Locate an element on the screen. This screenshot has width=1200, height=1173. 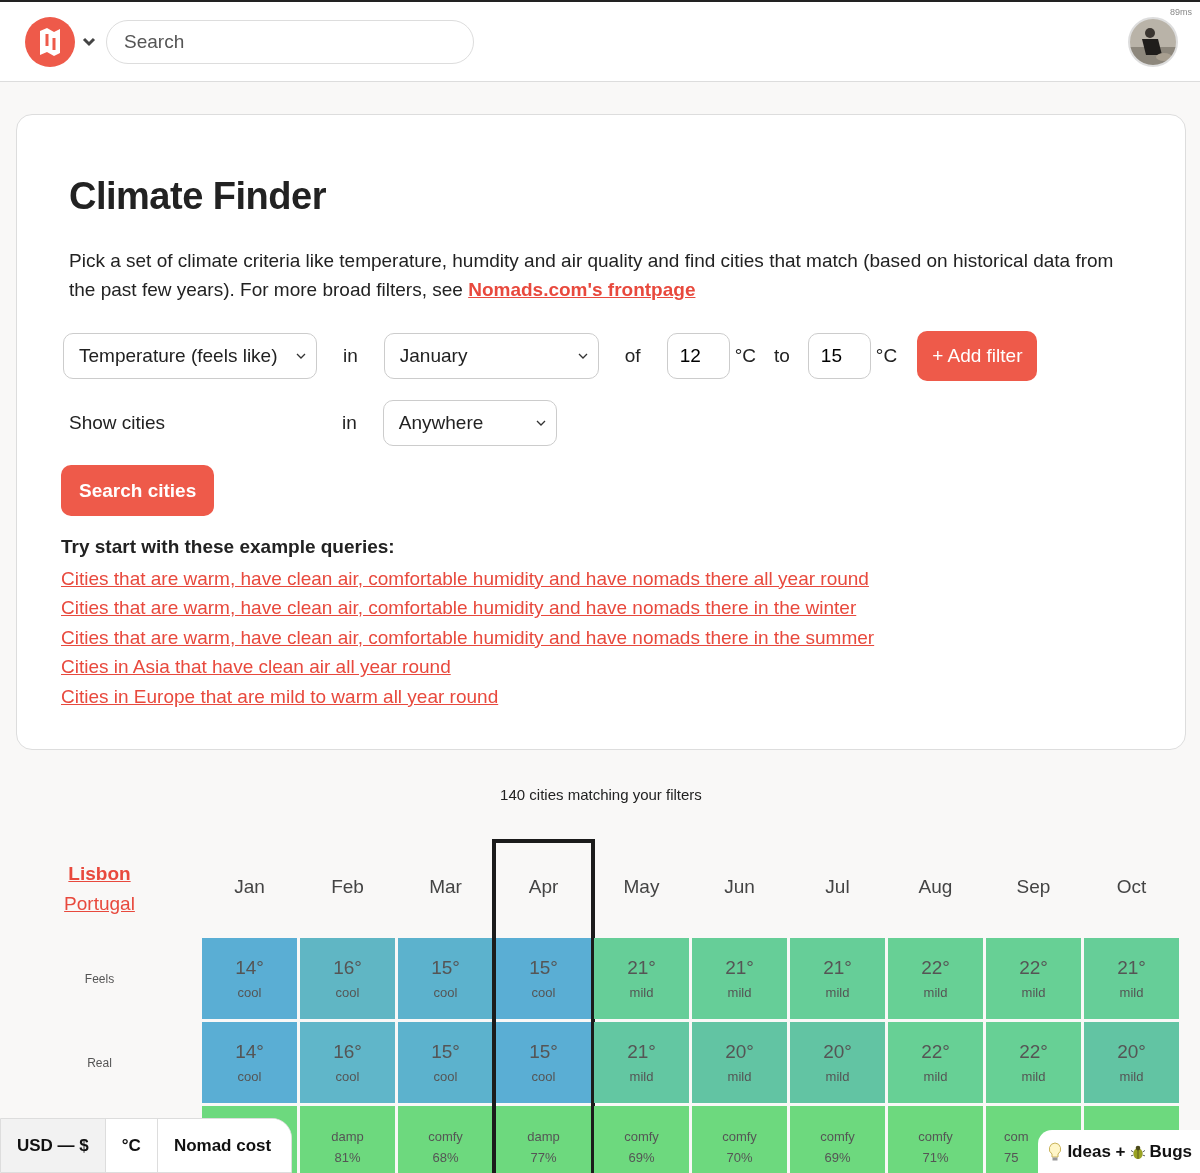
region-select: Anywhere is located at coordinates (469, 423).